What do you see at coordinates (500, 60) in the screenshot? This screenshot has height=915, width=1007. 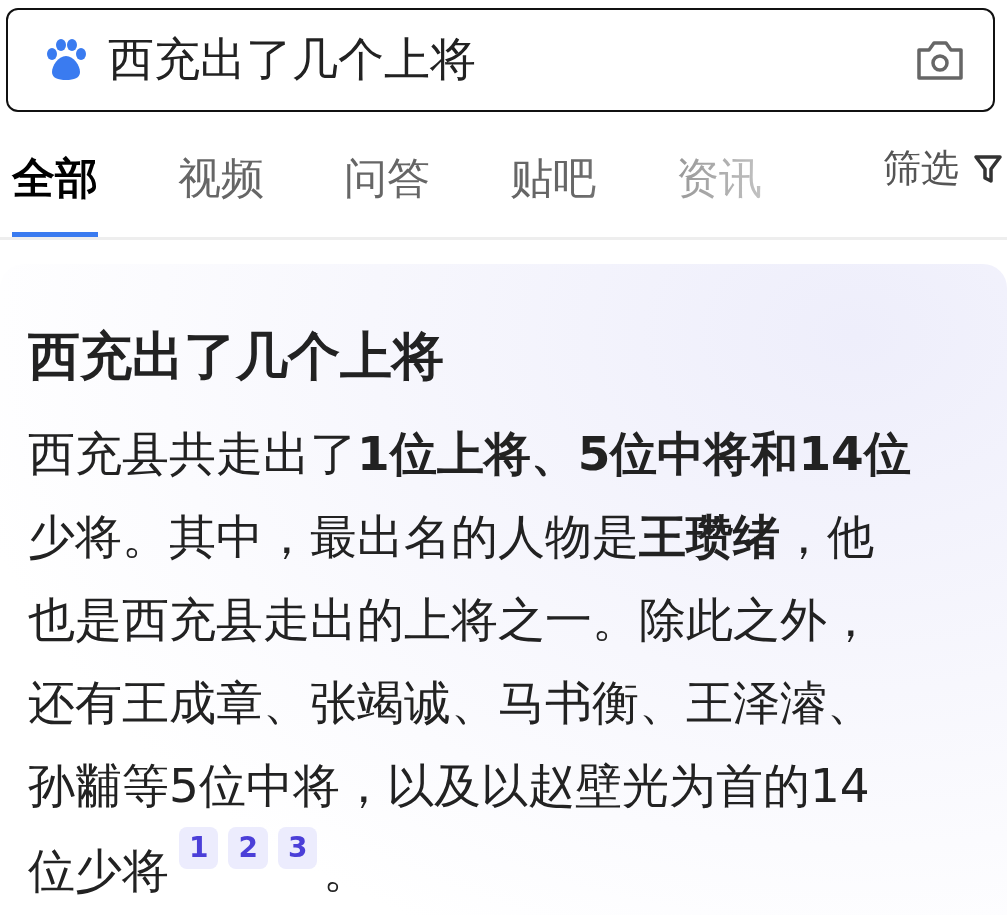 I see `search-field: 西充出了几个上将` at bounding box center [500, 60].